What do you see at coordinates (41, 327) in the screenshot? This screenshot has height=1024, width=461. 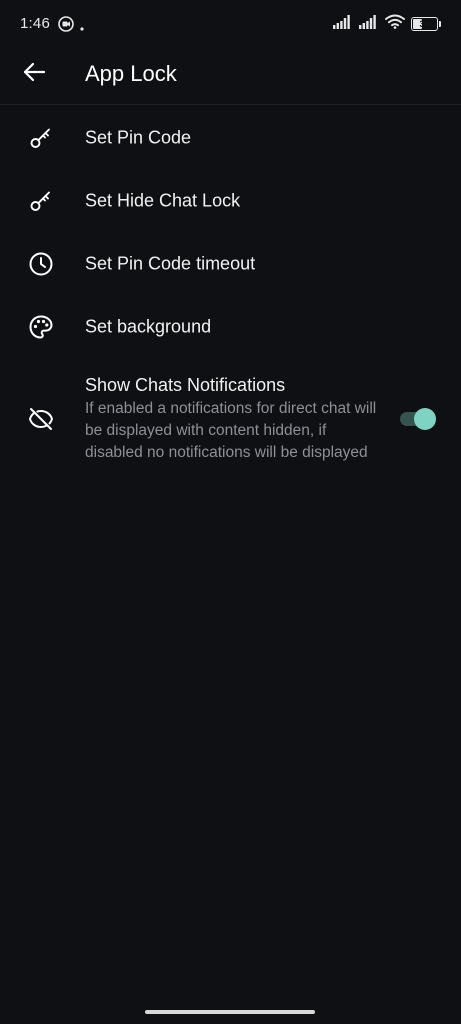 I see `palette-icon` at bounding box center [41, 327].